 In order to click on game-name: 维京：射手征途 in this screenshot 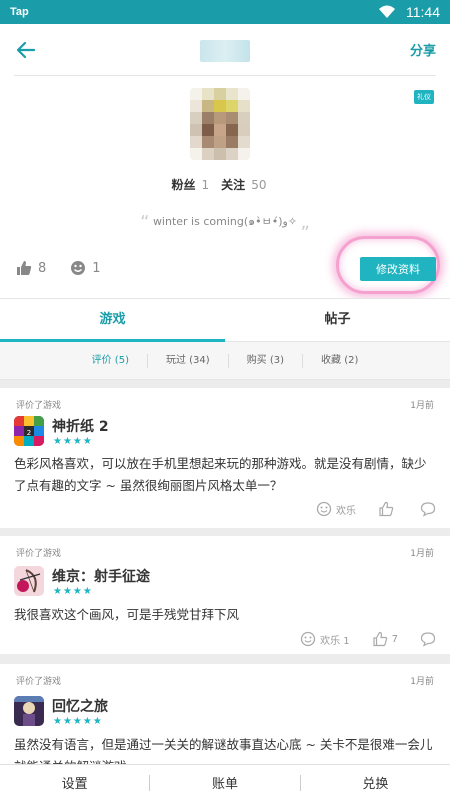, I will do `click(101, 576)`.